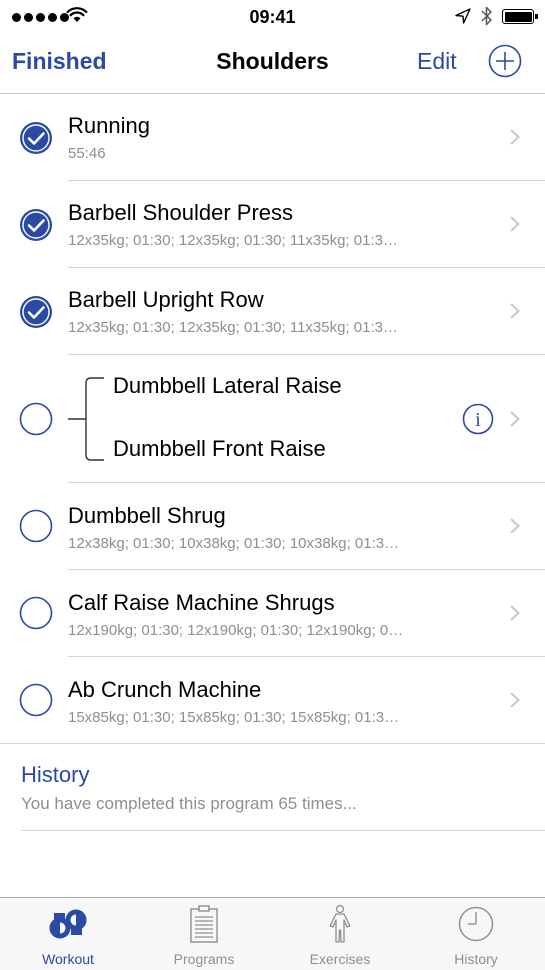 This screenshot has width=545, height=970. What do you see at coordinates (219, 448) in the screenshot?
I see `superset-exercise-title: Dumbbell Front Raise` at bounding box center [219, 448].